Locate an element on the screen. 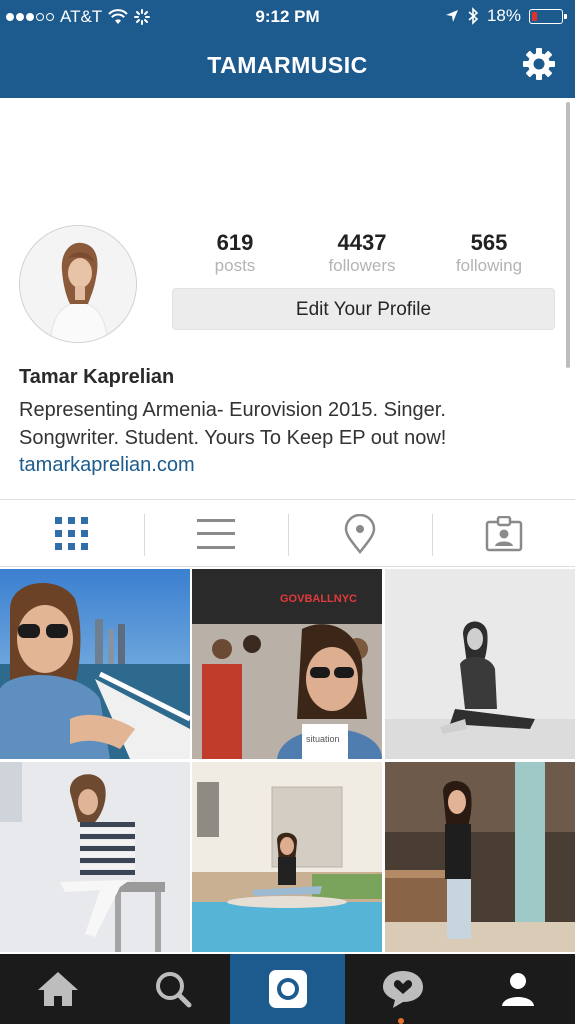  posts-label: posts is located at coordinates (235, 265).